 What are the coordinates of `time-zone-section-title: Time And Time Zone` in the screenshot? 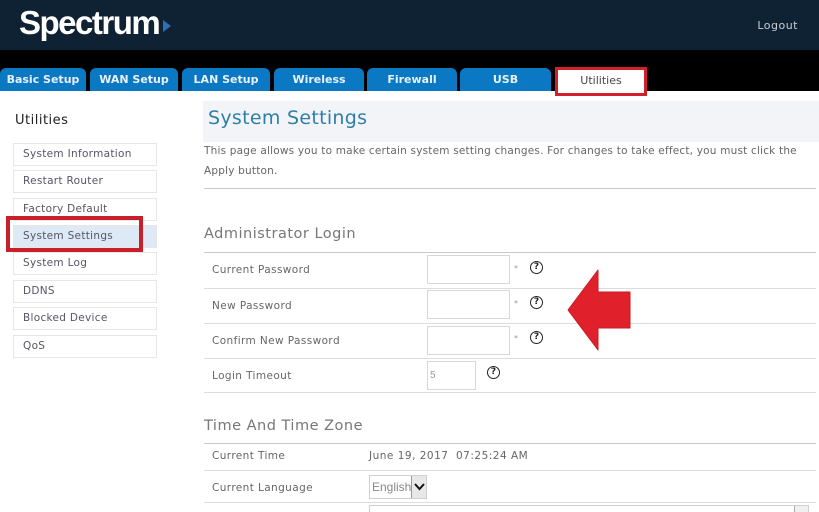 It's located at (284, 426).